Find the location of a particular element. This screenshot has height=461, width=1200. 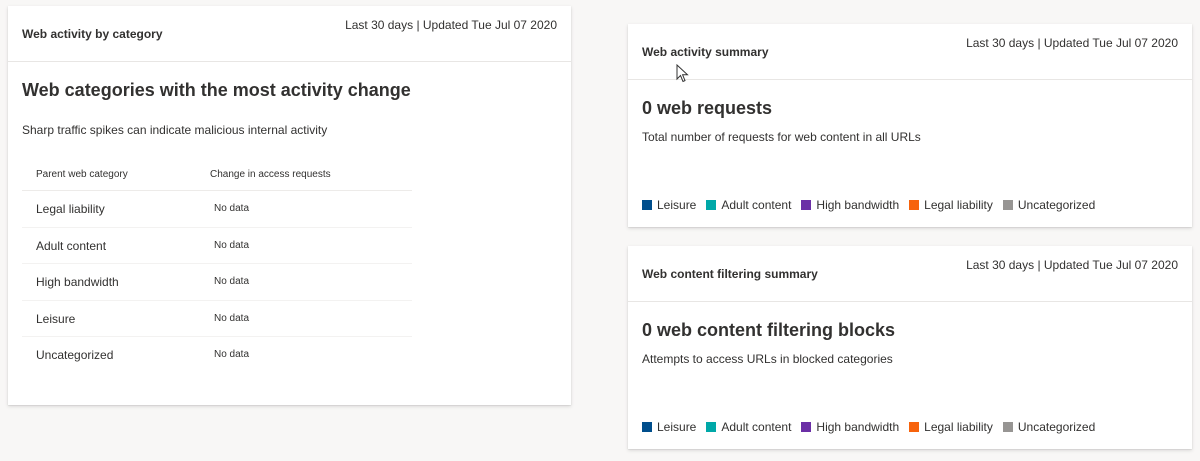

card-title: Web activity by category is located at coordinates (92, 34).